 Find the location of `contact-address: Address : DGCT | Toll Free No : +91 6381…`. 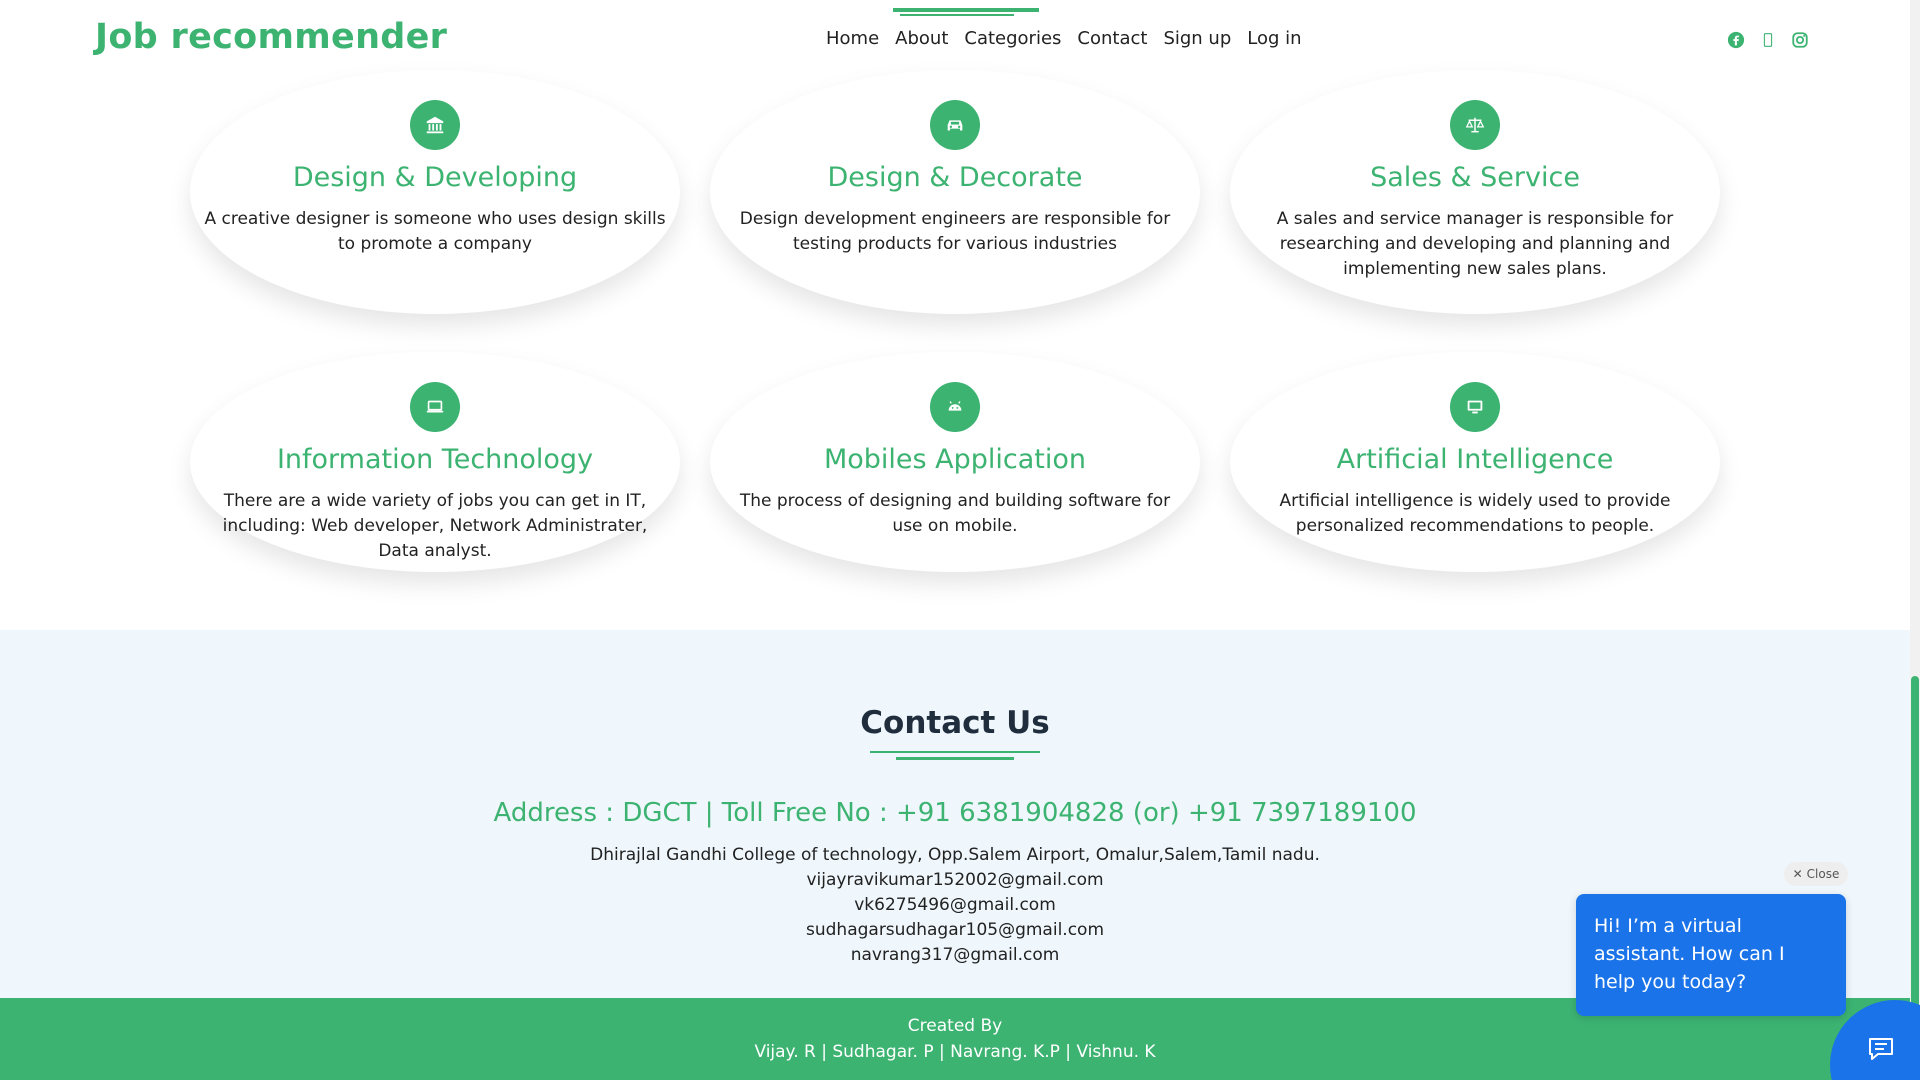

contact-address: Address : DGCT | Toll Free No : +91 6381… is located at coordinates (955, 813).